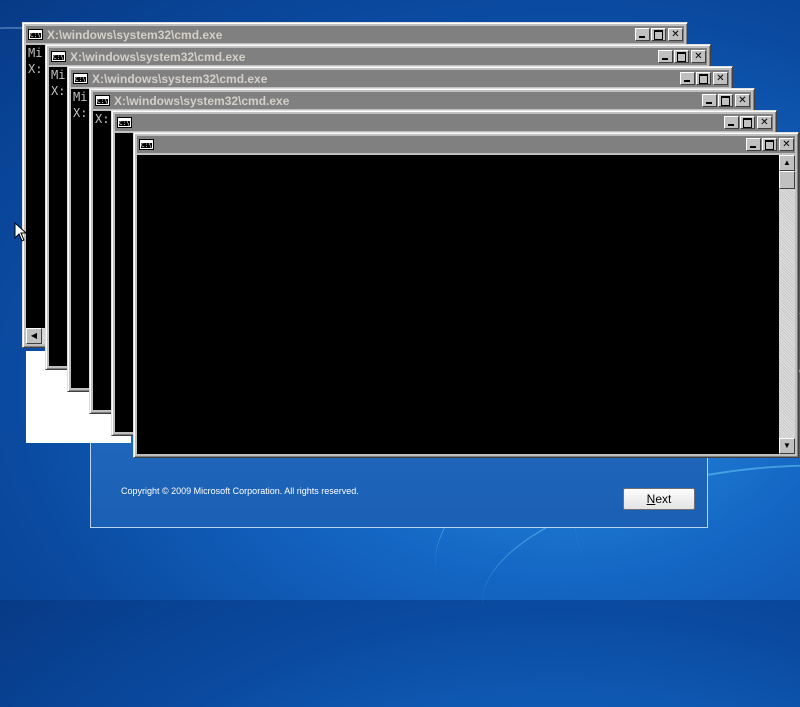  I want to click on scroll-up-arrow: ▲, so click(787, 163).